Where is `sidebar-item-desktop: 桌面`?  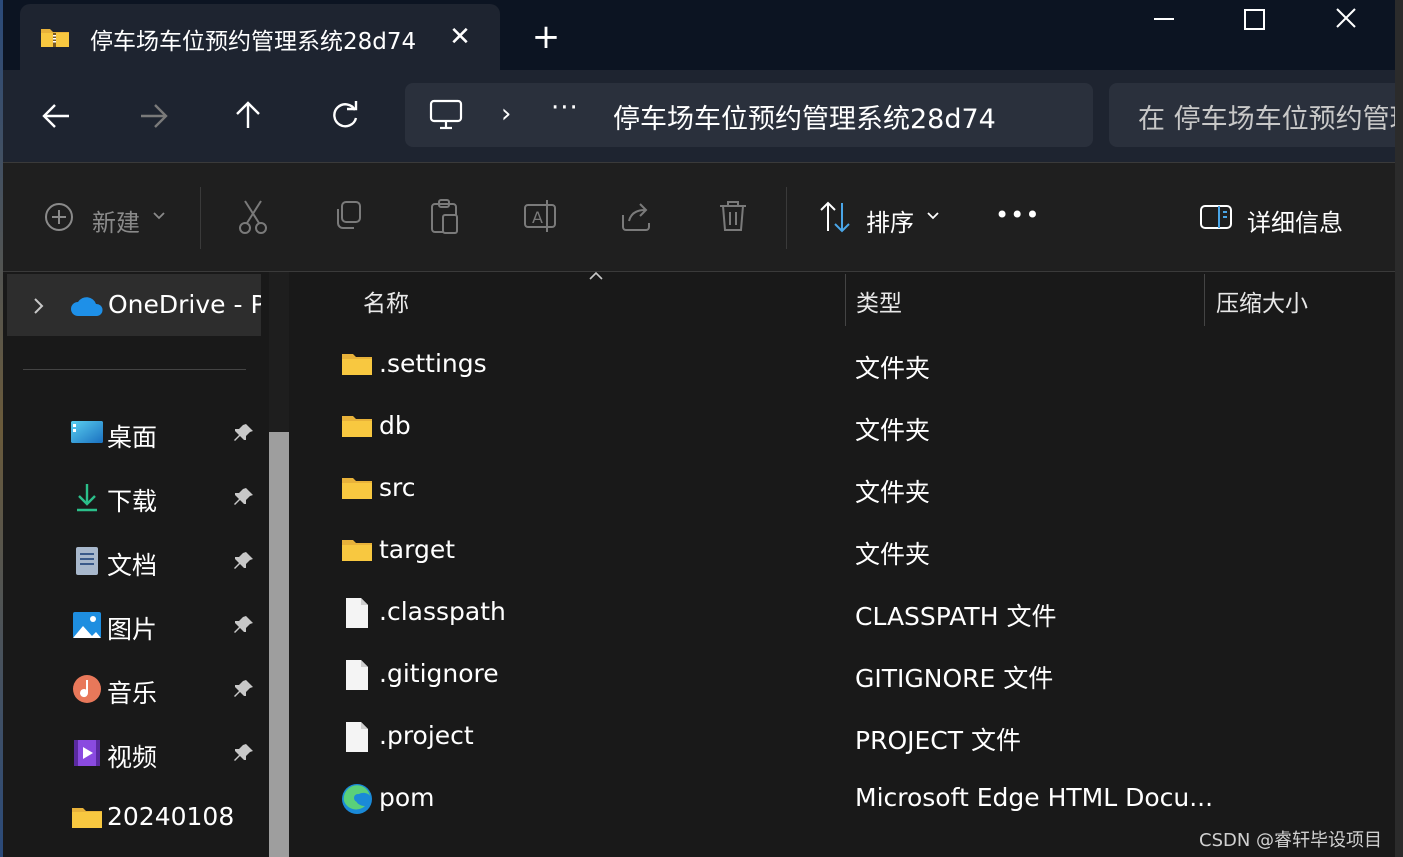 sidebar-item-desktop: 桌面 is located at coordinates (134, 434).